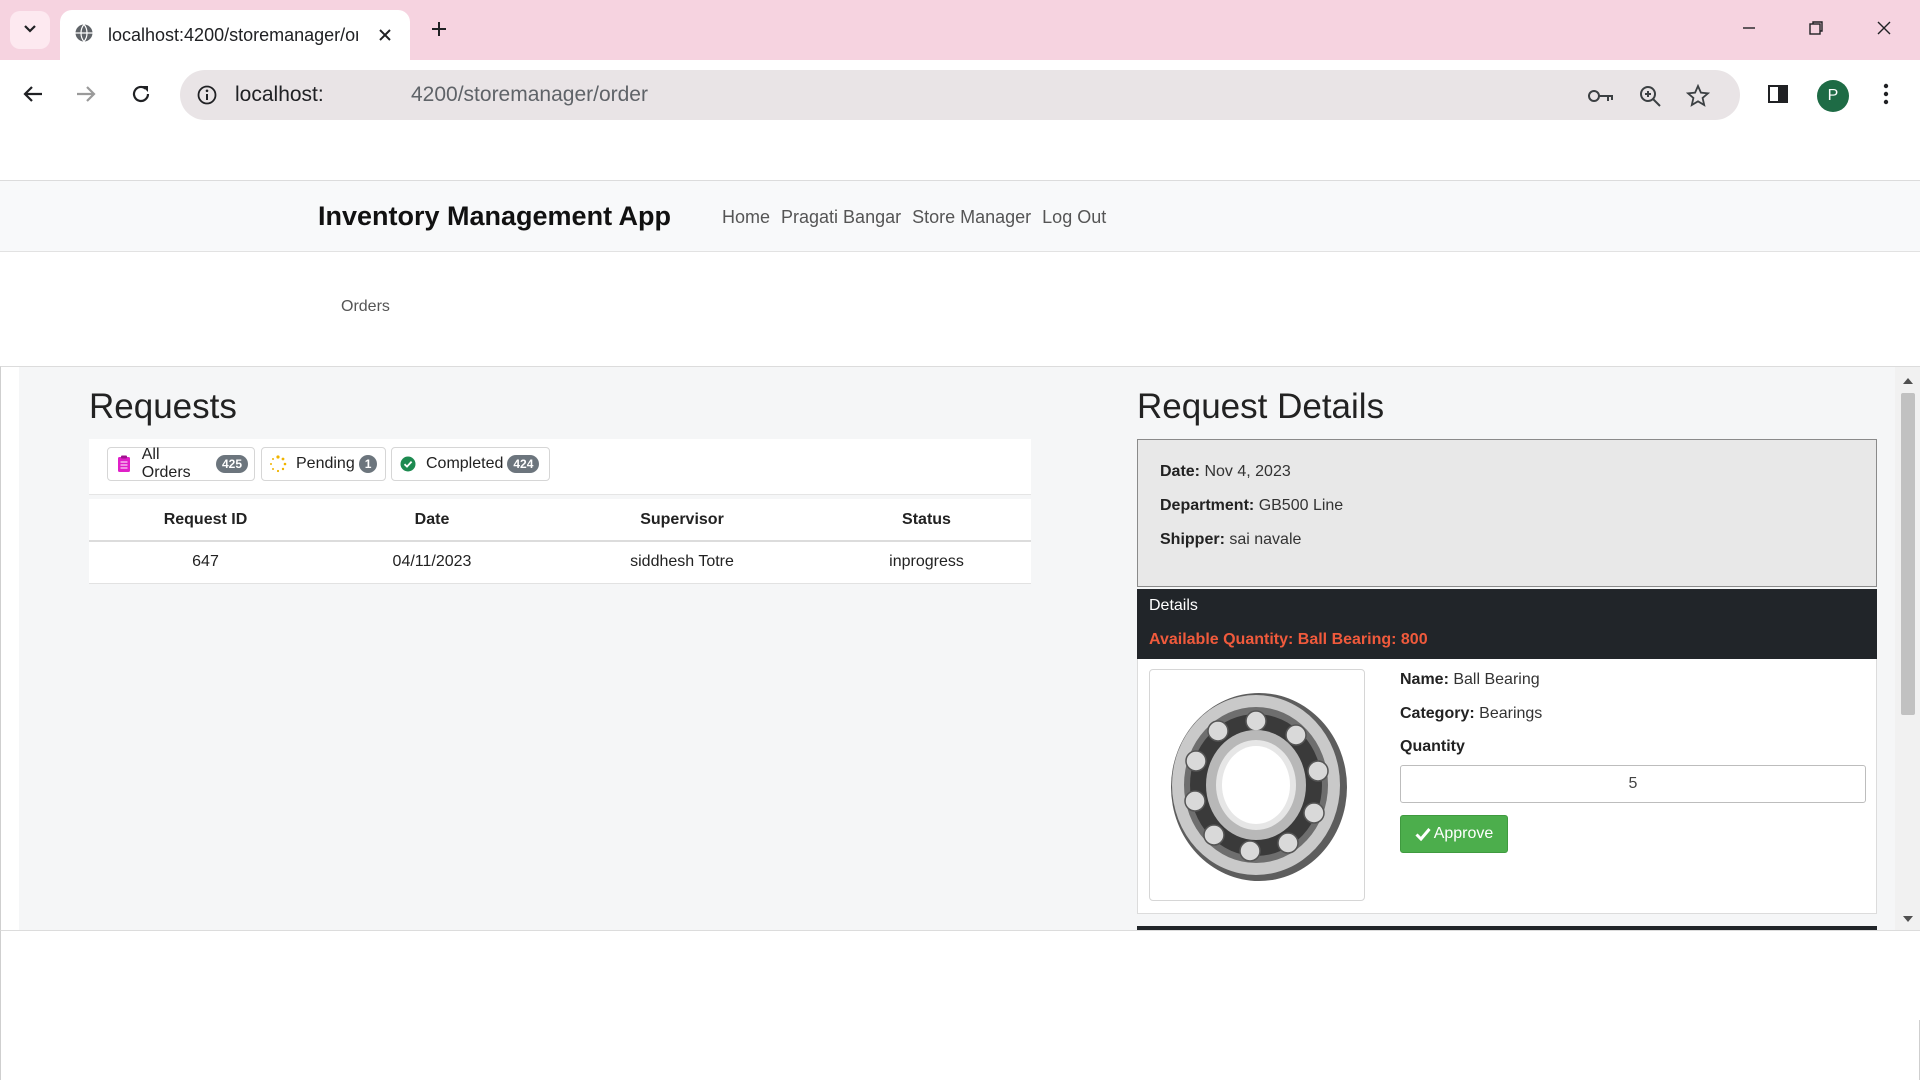 The image size is (1920, 1080). I want to click on restore-icon, so click(1816, 30).